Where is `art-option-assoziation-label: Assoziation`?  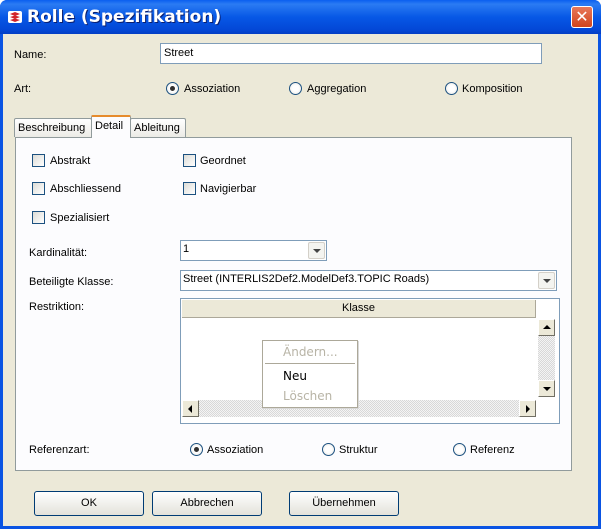 art-option-assoziation-label: Assoziation is located at coordinates (212, 89).